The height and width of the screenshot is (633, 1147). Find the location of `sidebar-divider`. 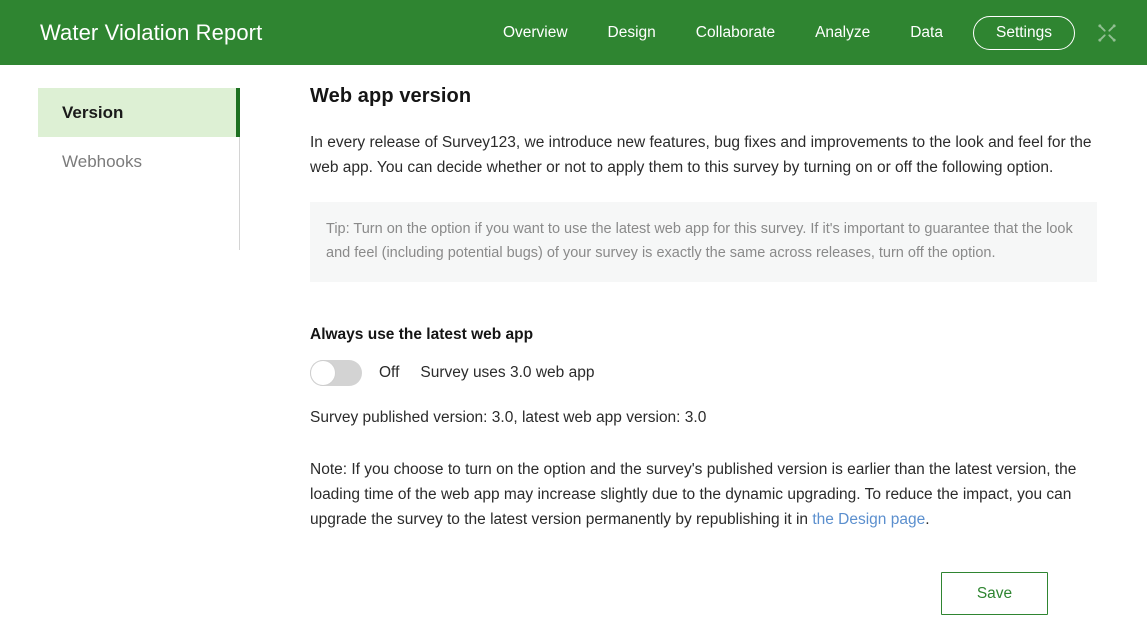

sidebar-divider is located at coordinates (239, 193).